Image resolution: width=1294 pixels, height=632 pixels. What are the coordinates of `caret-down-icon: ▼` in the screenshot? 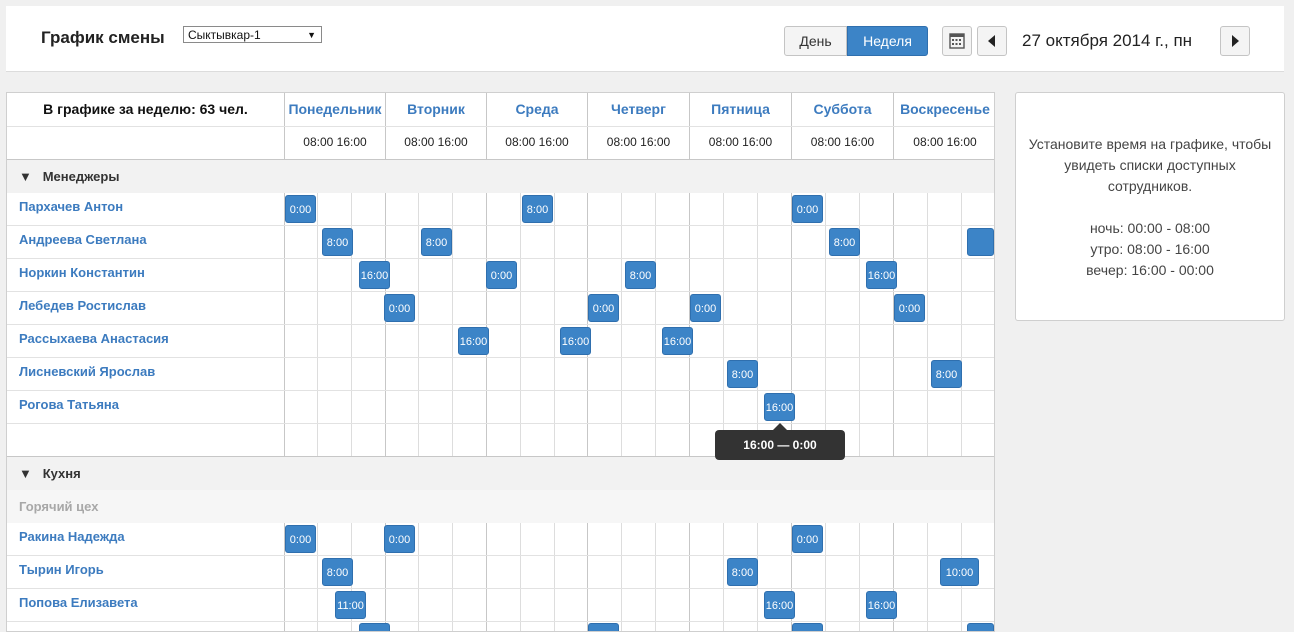 It's located at (311, 35).